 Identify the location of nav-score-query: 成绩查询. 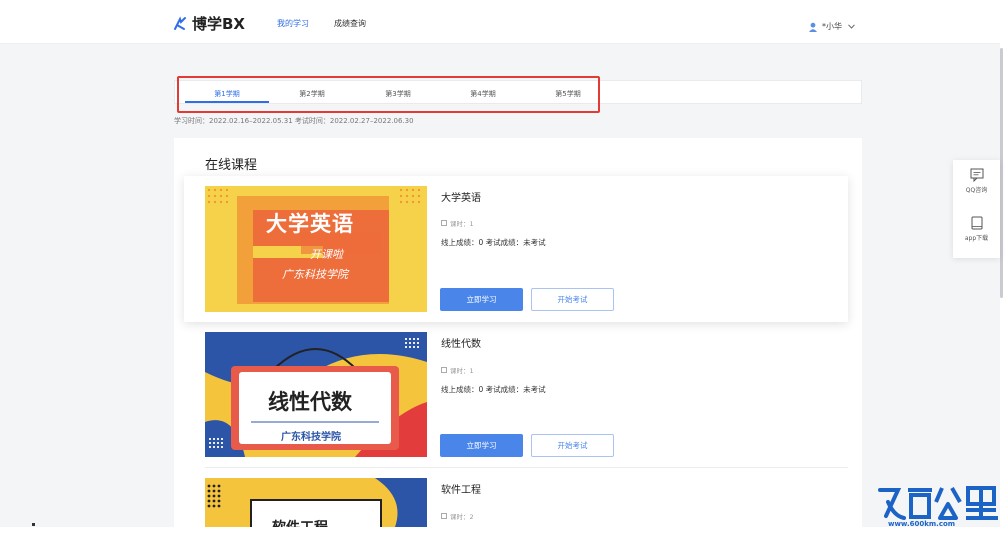
(350, 23).